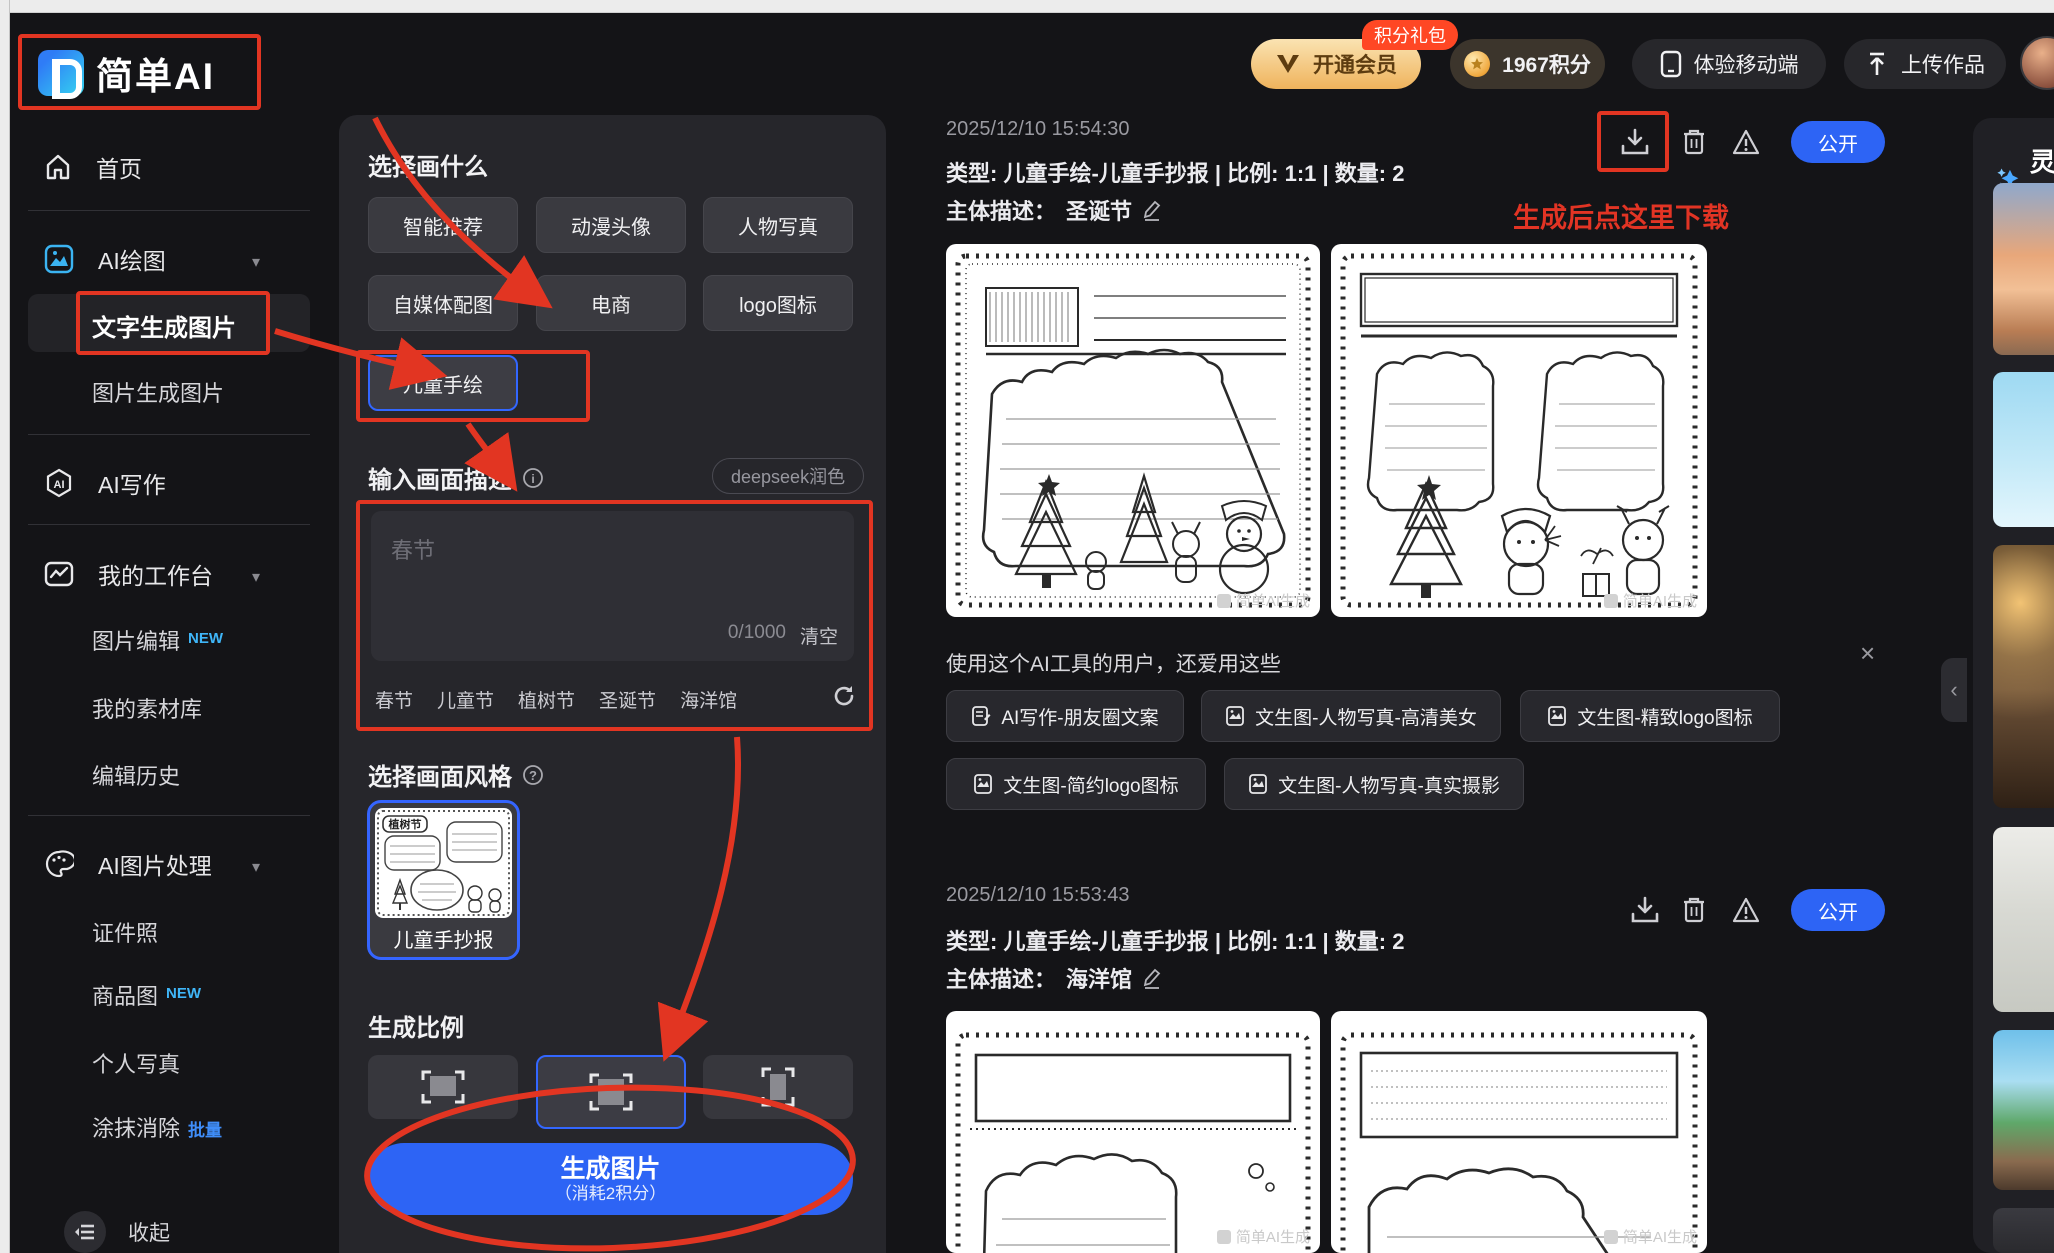  Describe the element at coordinates (1746, 142) in the screenshot. I see `result1-report-icon` at that location.